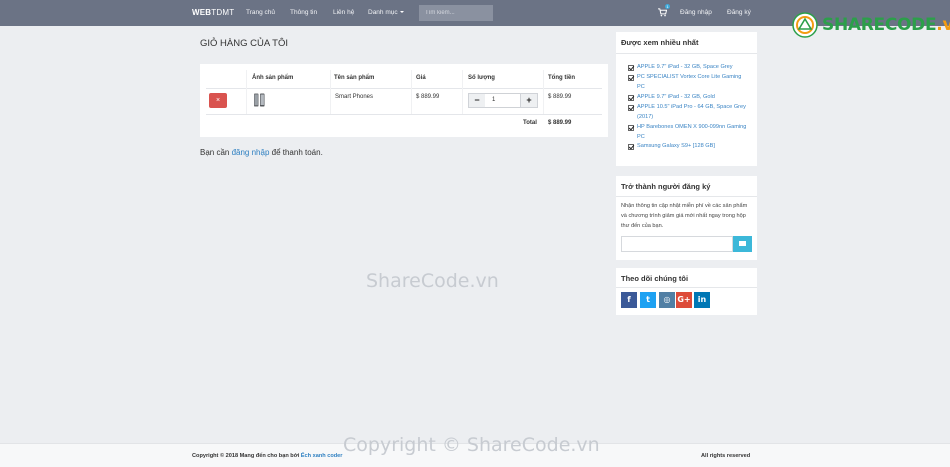 The image size is (950, 467). Describe the element at coordinates (428, 97) in the screenshot. I see `product-price: $ 889.99` at that location.